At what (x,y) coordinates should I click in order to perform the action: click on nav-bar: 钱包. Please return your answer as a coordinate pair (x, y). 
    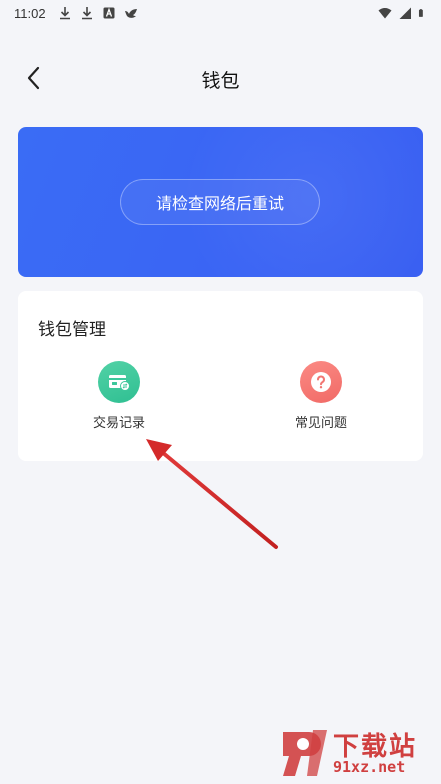
    Looking at the image, I should click on (220, 78).